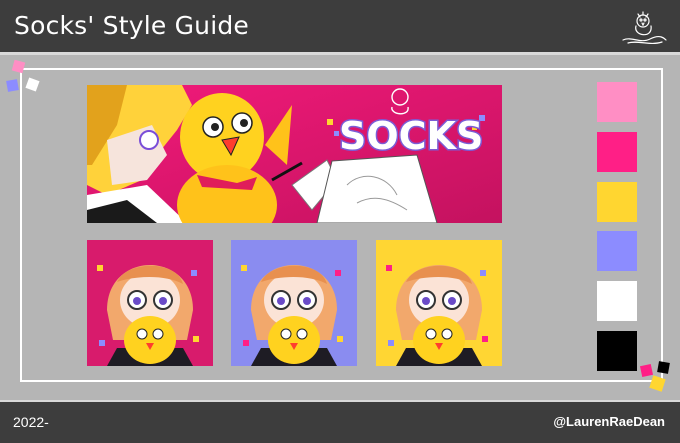 The width and height of the screenshot is (680, 443). I want to click on avatar-yellow, so click(439, 303).